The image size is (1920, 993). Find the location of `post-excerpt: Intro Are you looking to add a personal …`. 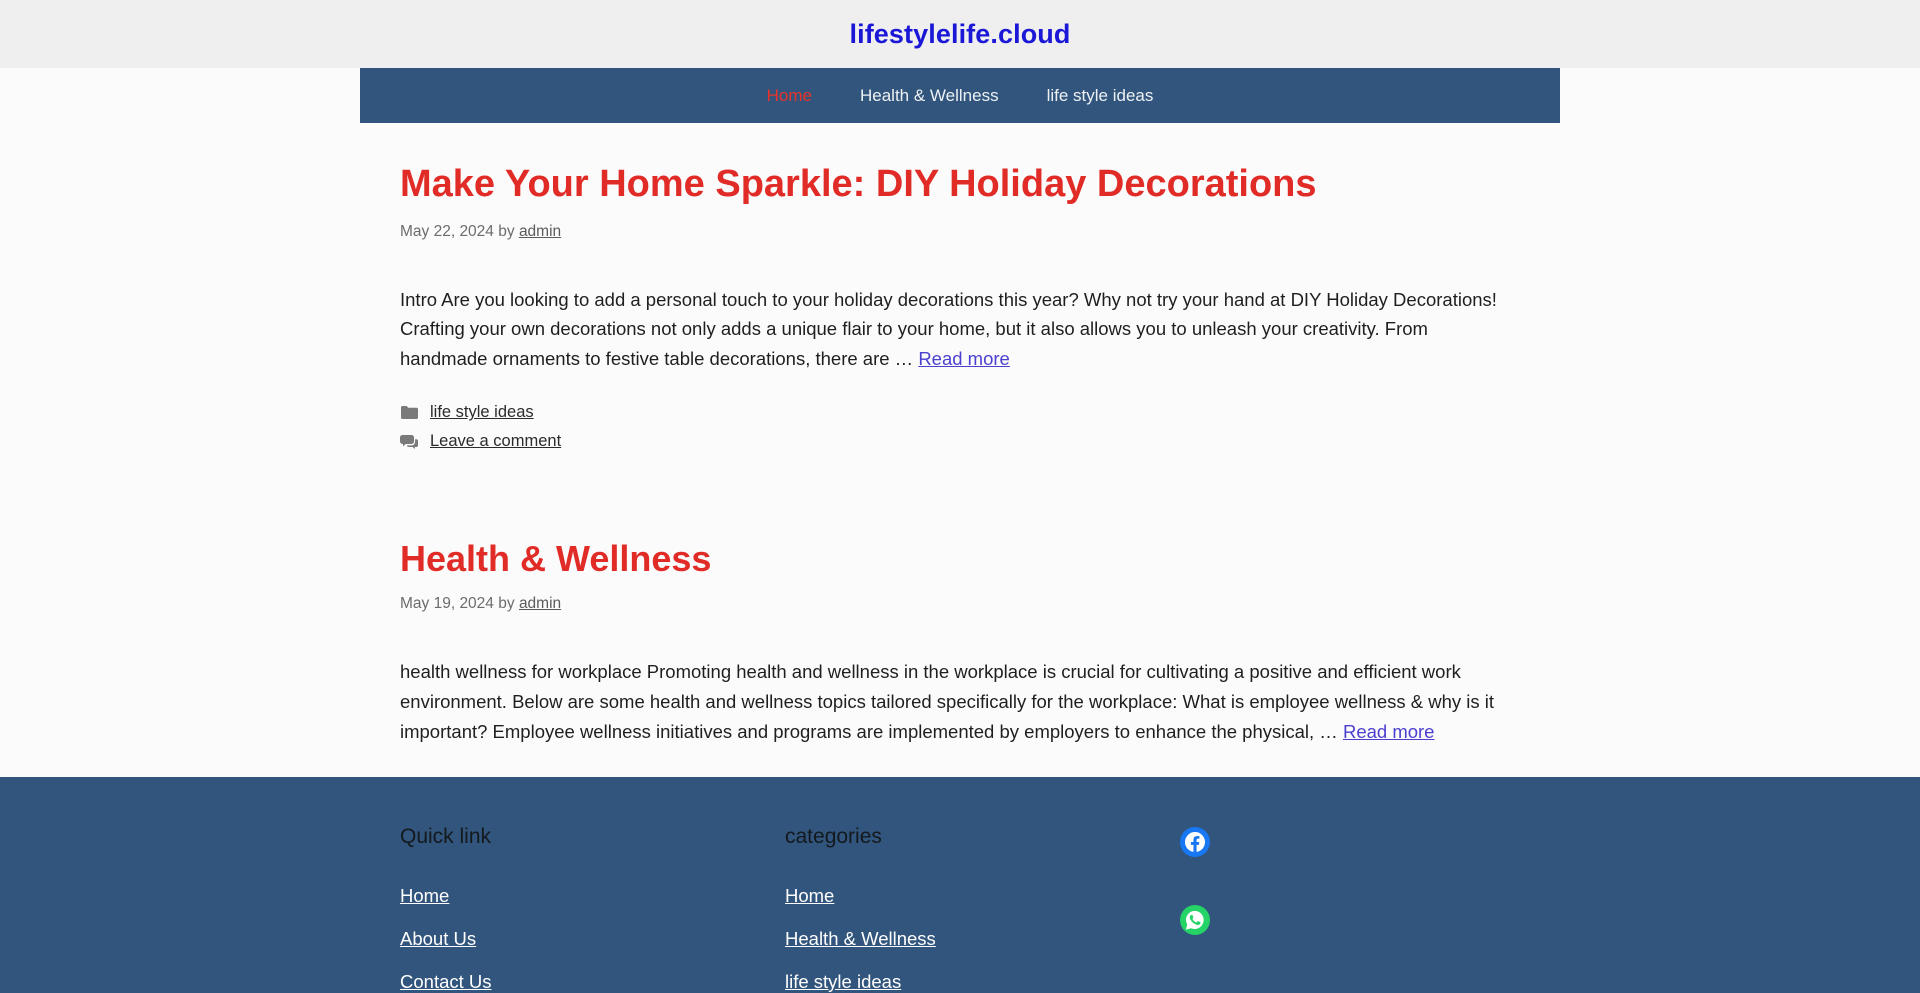

post-excerpt: Intro Are you looking to add a personal … is located at coordinates (960, 330).